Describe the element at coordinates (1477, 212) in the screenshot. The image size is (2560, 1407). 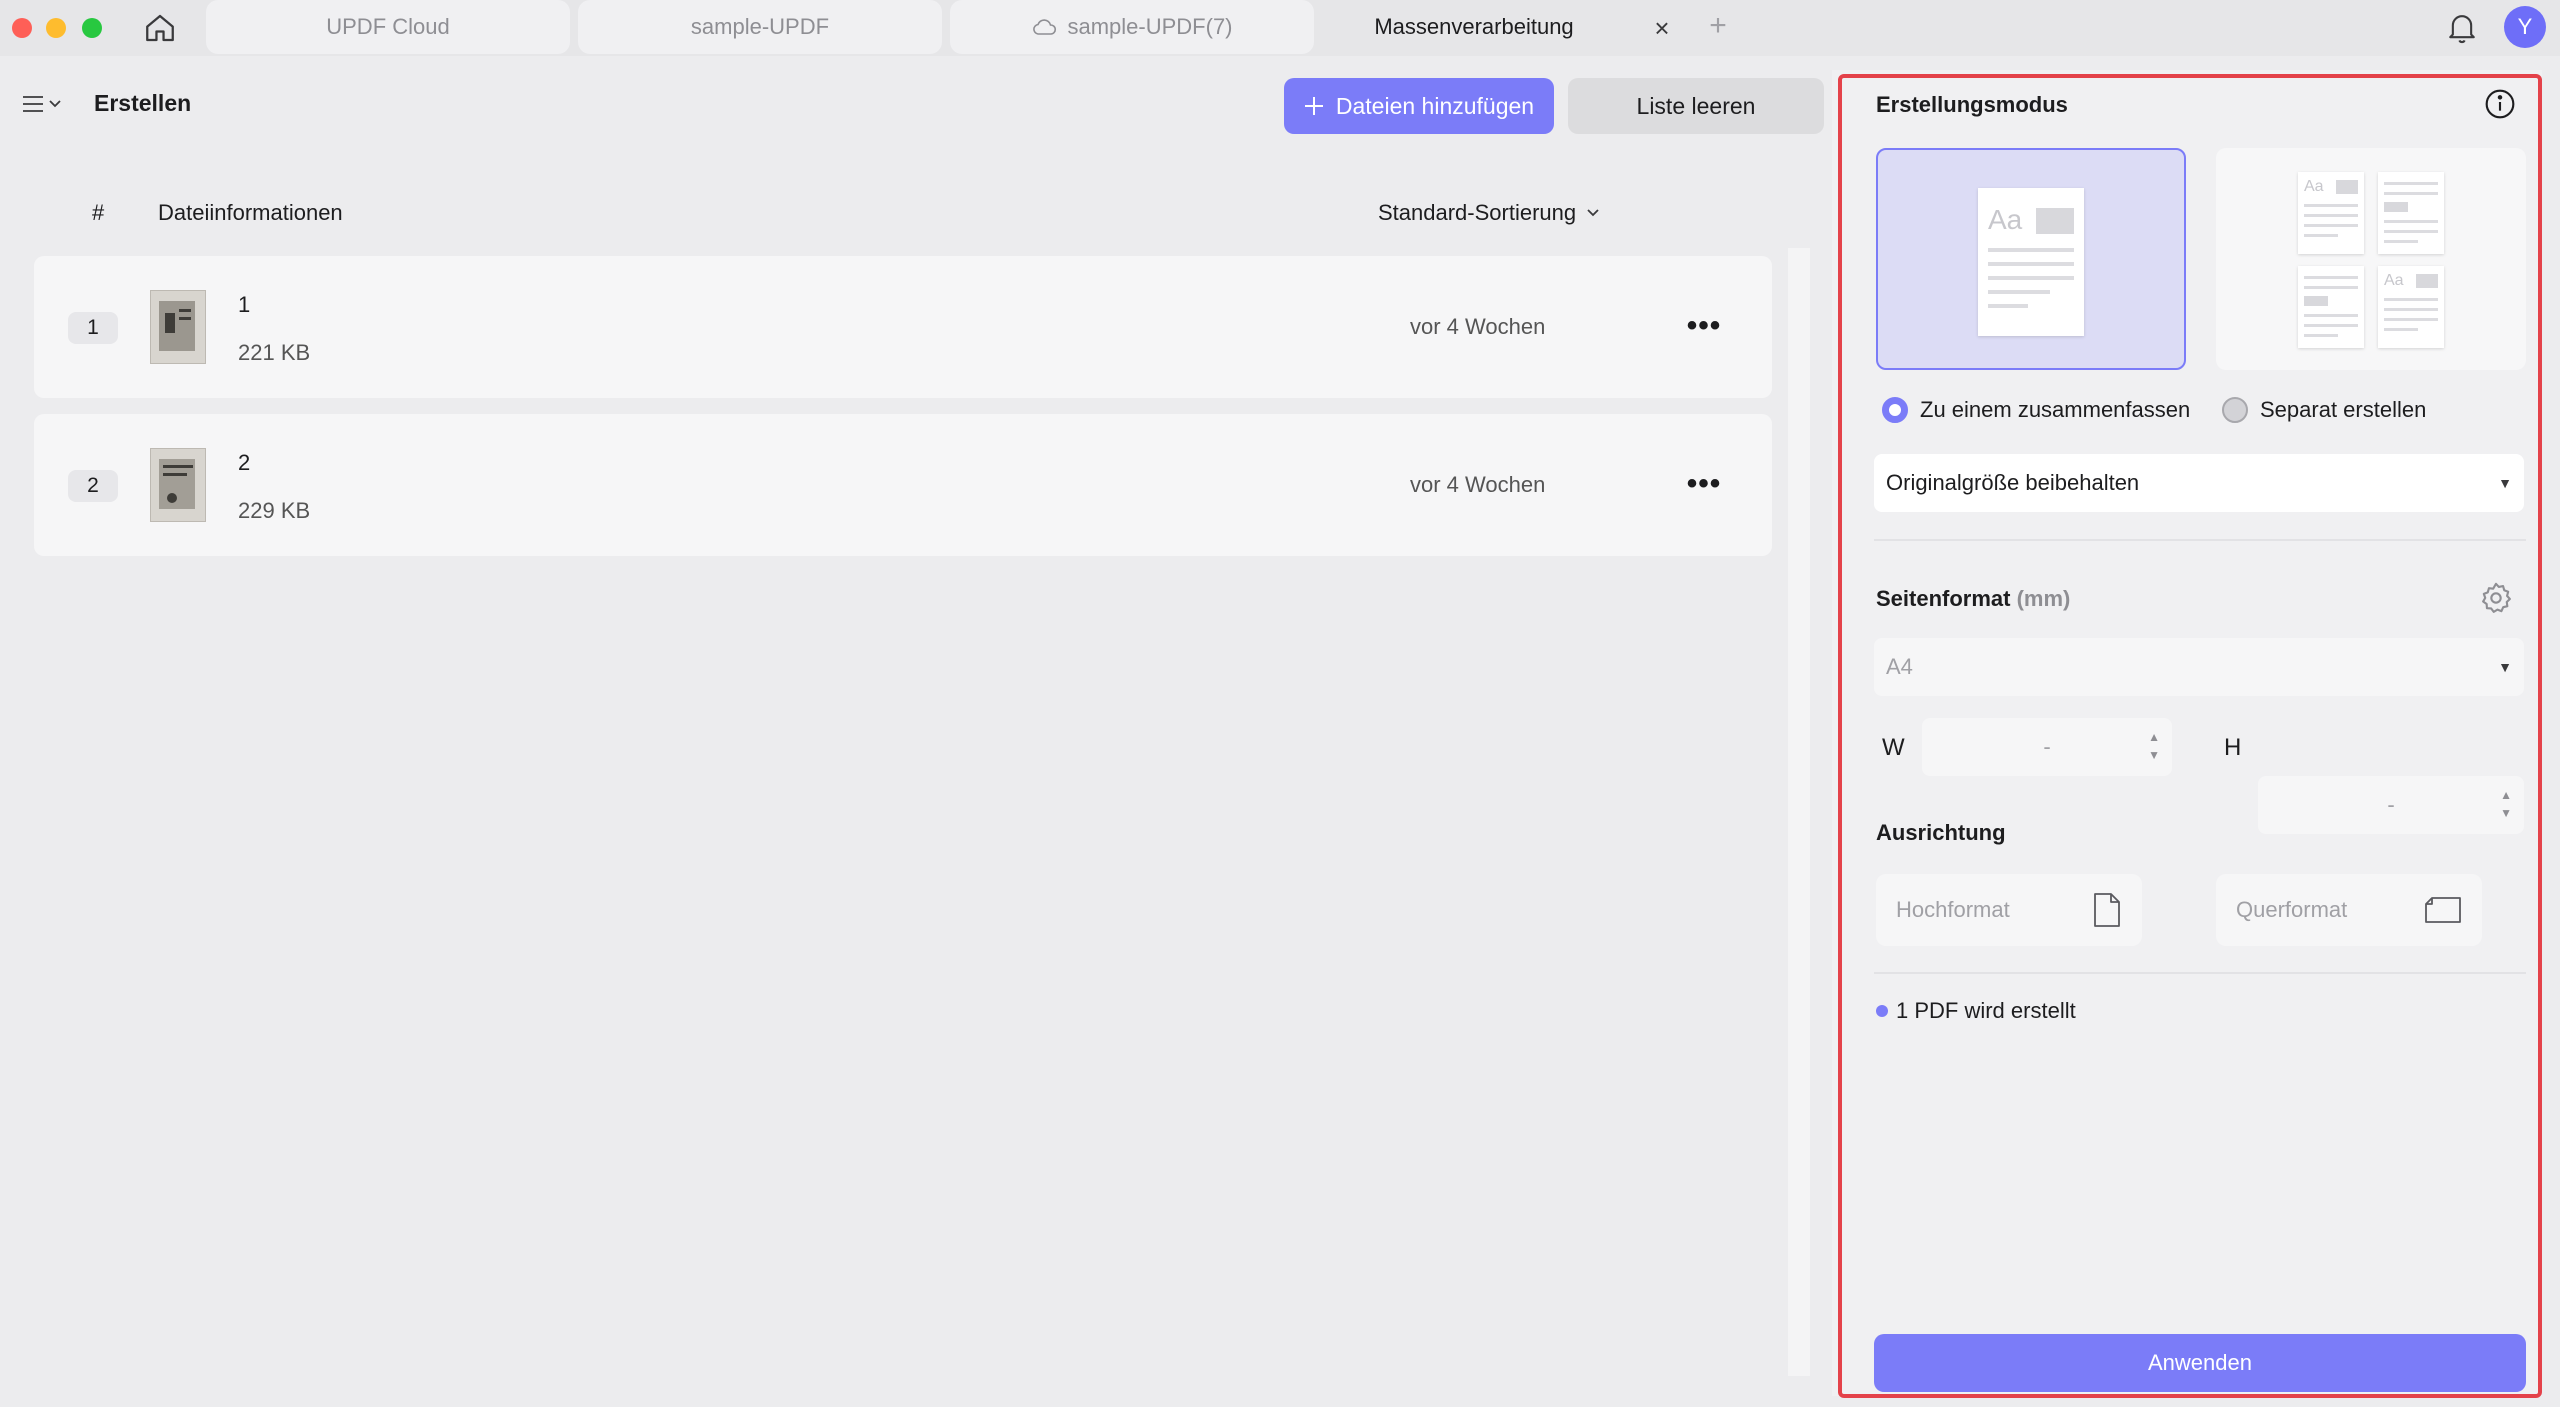
I see `sort-label: Standard-Sortierung` at that location.